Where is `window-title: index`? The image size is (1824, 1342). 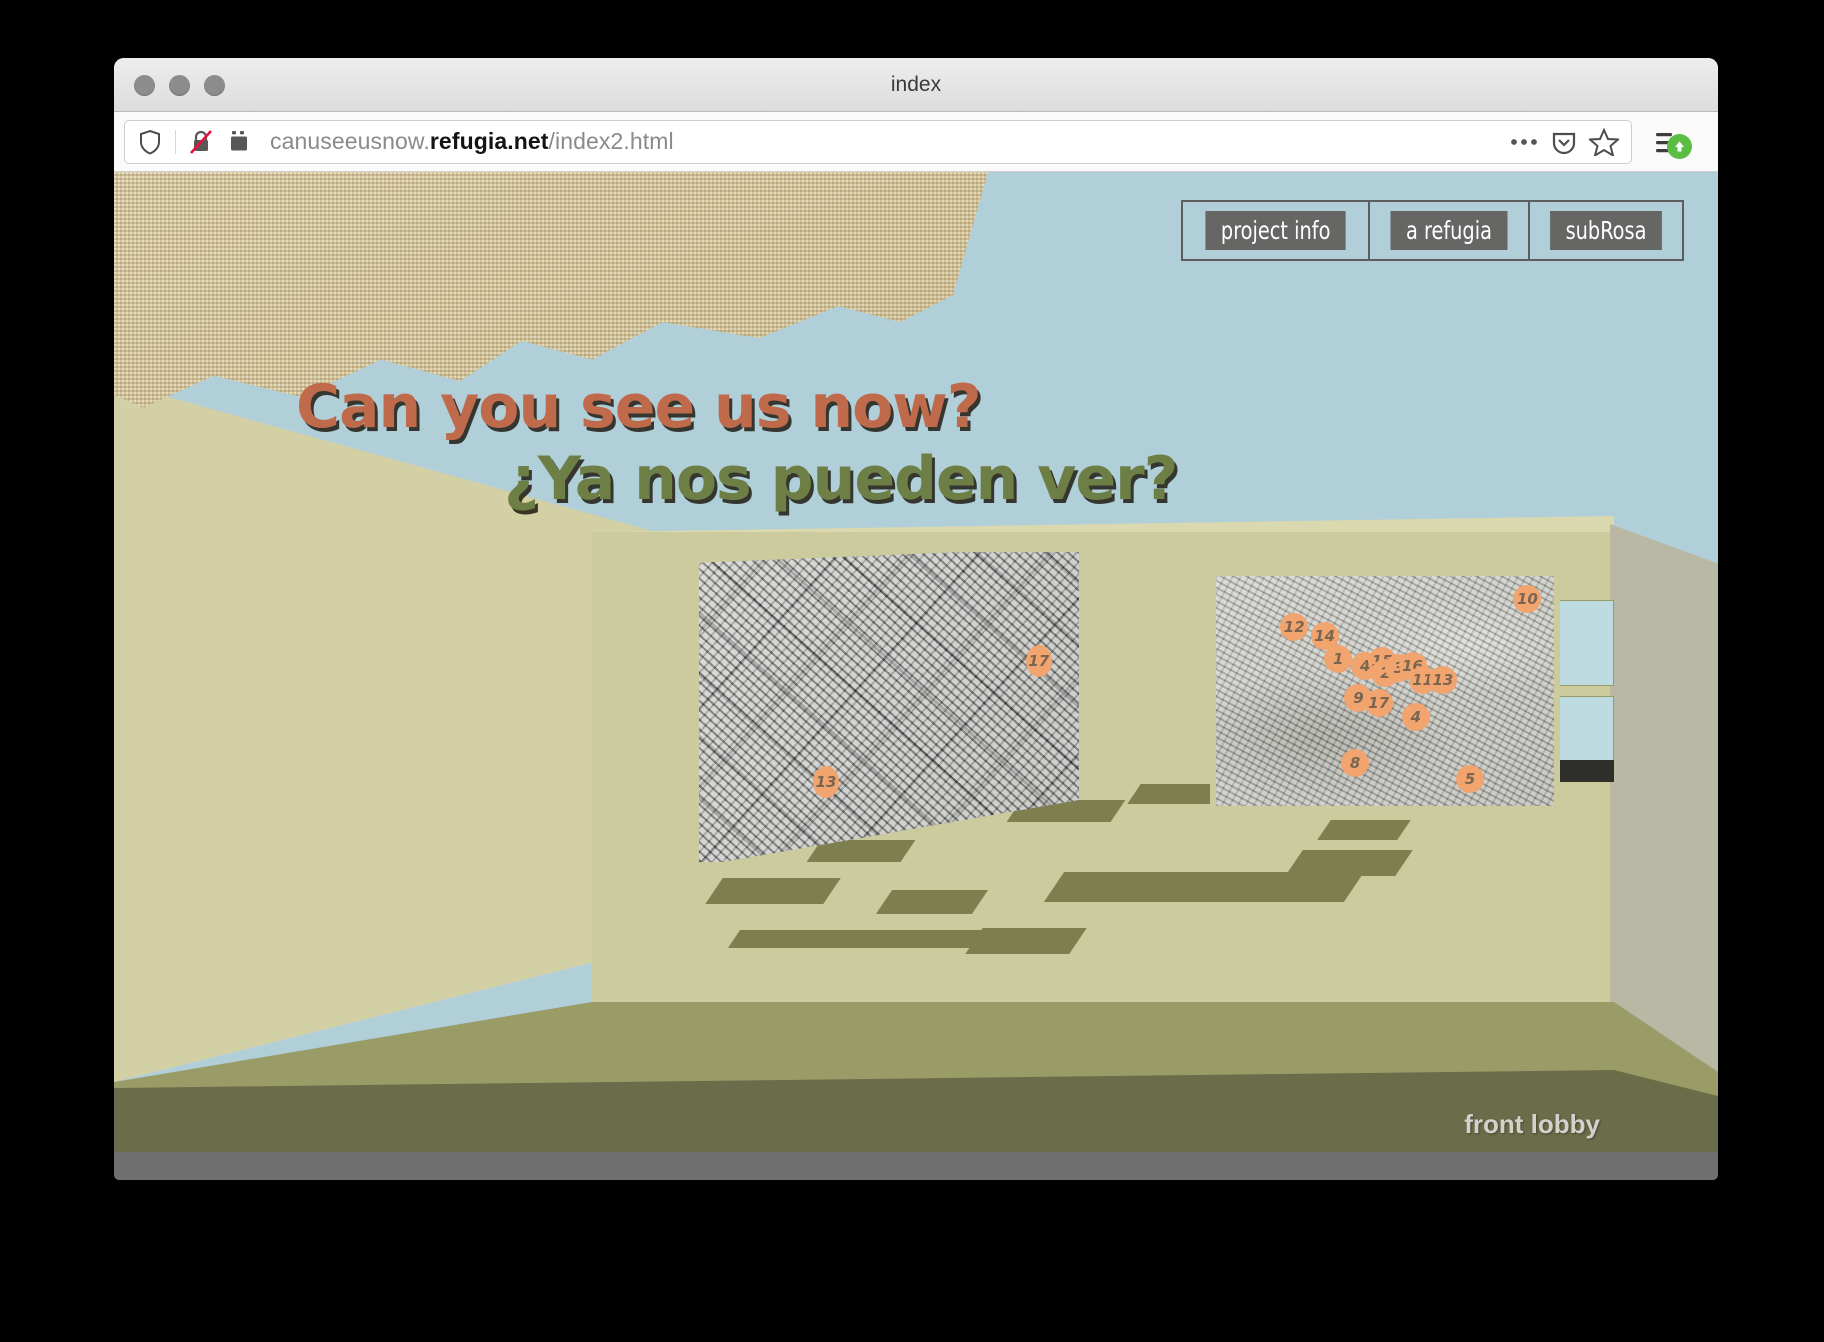
window-title: index is located at coordinates (916, 84).